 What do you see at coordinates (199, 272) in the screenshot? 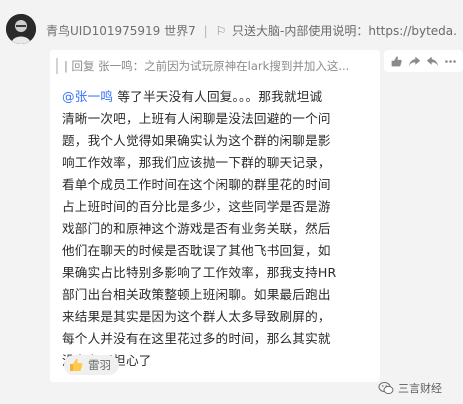
I see `message-line: 果确实占比特别多影响了工作效率，那我支持HR` at bounding box center [199, 272].